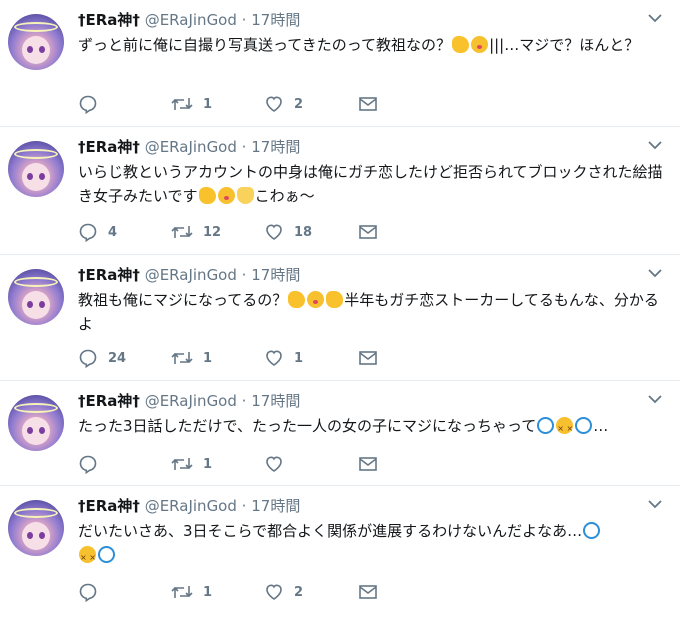  Describe the element at coordinates (368, 312) in the screenshot. I see `tweet-text: 教祖も俺にマジになってるの？ 半年もガチ恋ストーカーしてるもんな、分かるよ` at that location.